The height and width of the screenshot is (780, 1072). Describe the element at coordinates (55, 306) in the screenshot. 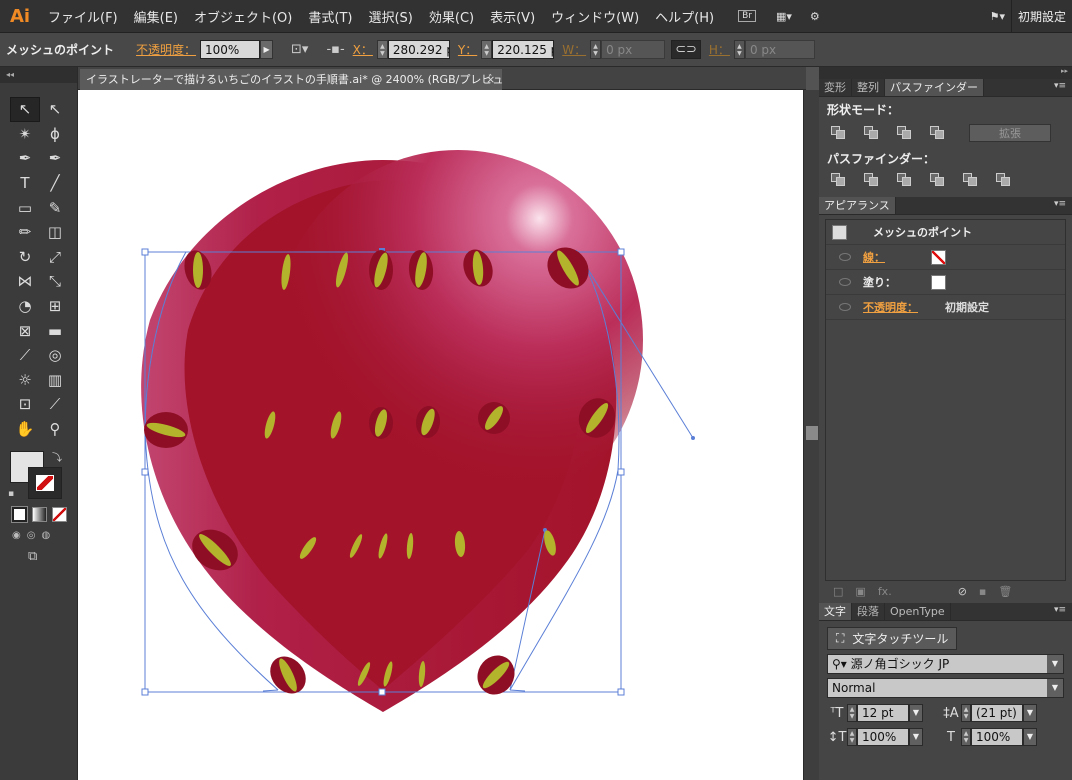

I see `perspective-grid-tool-icon: ⊞` at that location.